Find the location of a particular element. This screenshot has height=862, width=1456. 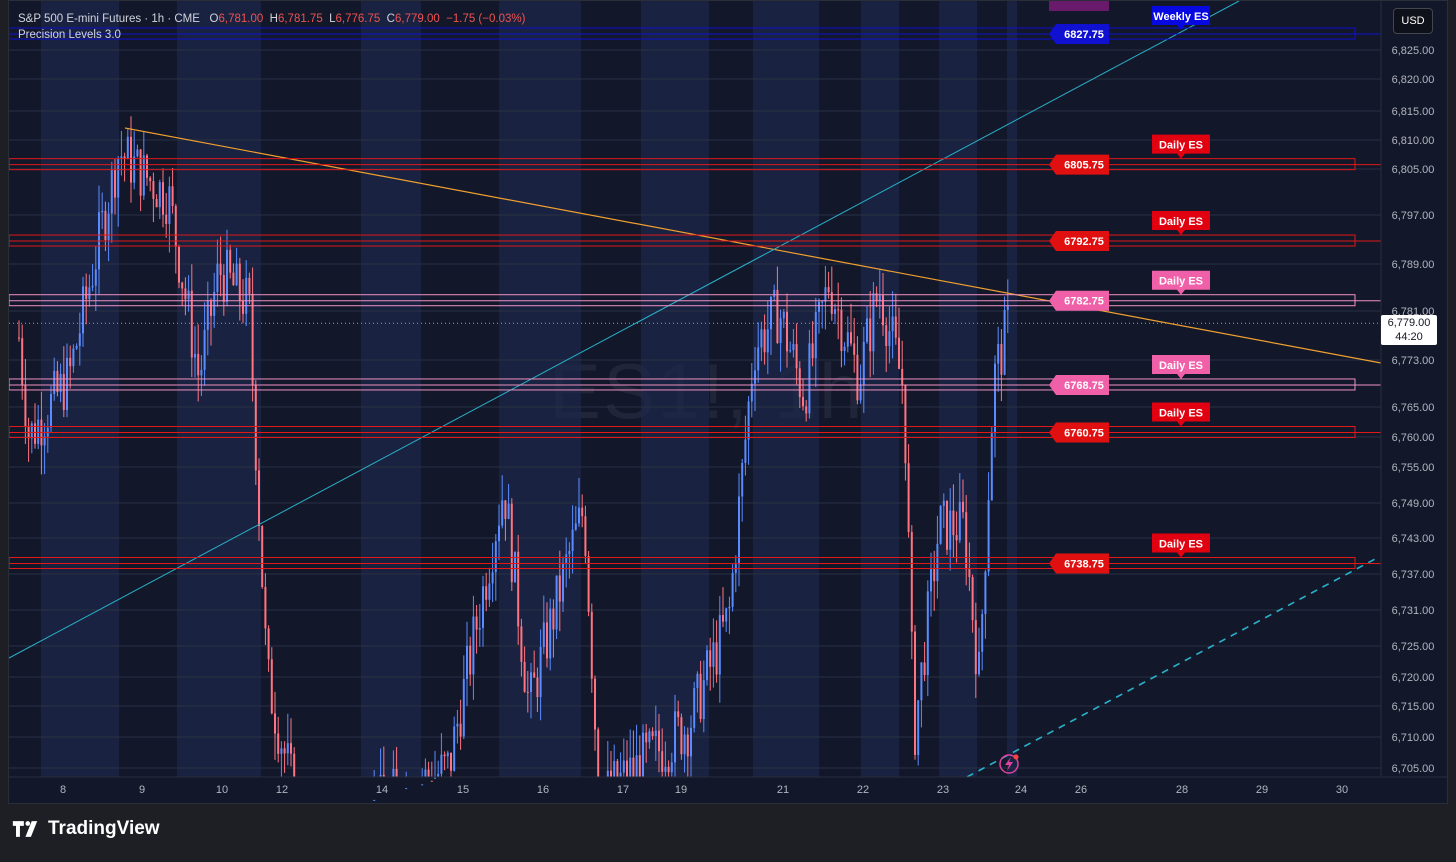

time-tick-label: 15 is located at coordinates (463, 790).